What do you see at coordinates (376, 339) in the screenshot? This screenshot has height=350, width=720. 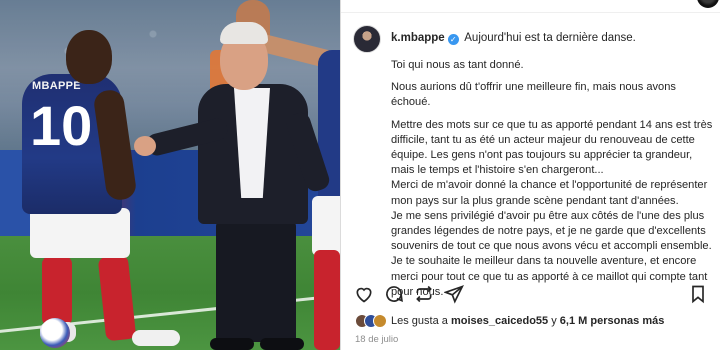 I see `post-date: 18 de julio` at bounding box center [376, 339].